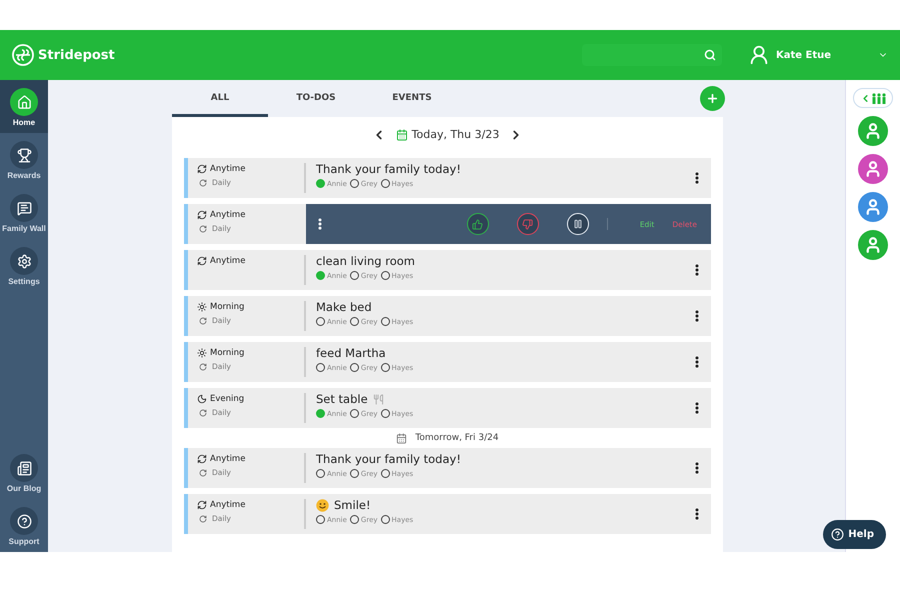 The width and height of the screenshot is (900, 600). I want to click on tab: EVENTS, so click(412, 98).